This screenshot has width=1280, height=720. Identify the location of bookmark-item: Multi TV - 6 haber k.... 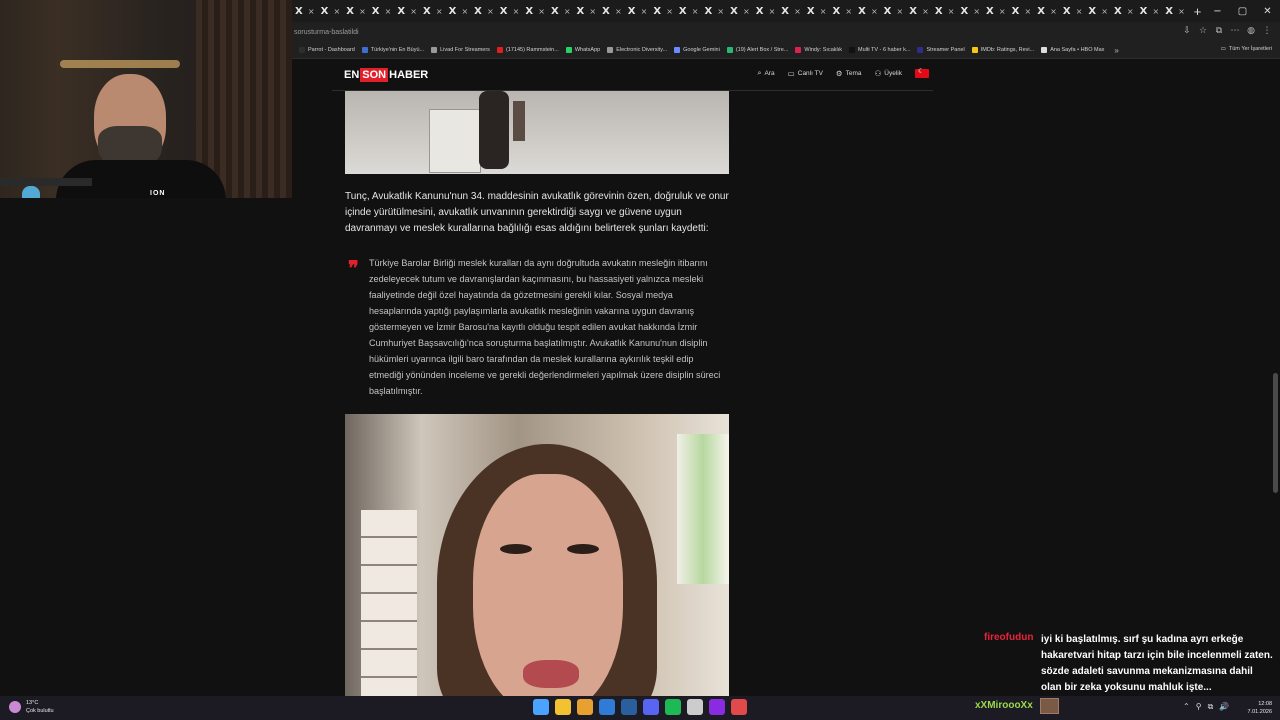
(879, 50).